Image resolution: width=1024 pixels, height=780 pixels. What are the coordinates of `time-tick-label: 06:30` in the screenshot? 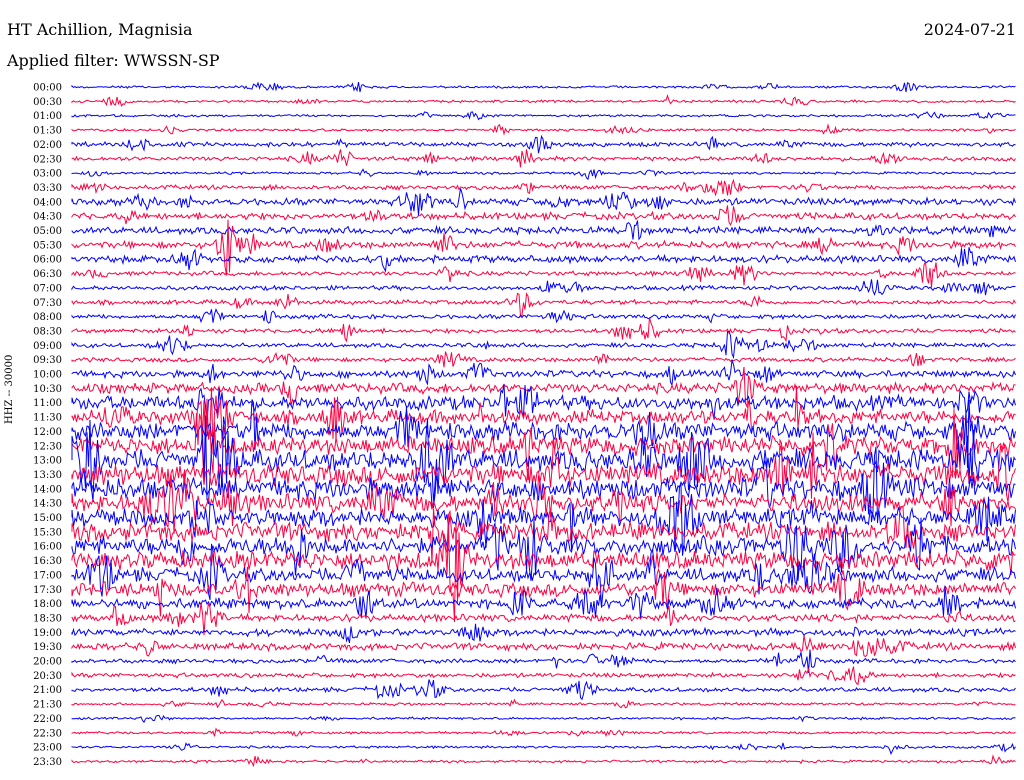 It's located at (47, 274).